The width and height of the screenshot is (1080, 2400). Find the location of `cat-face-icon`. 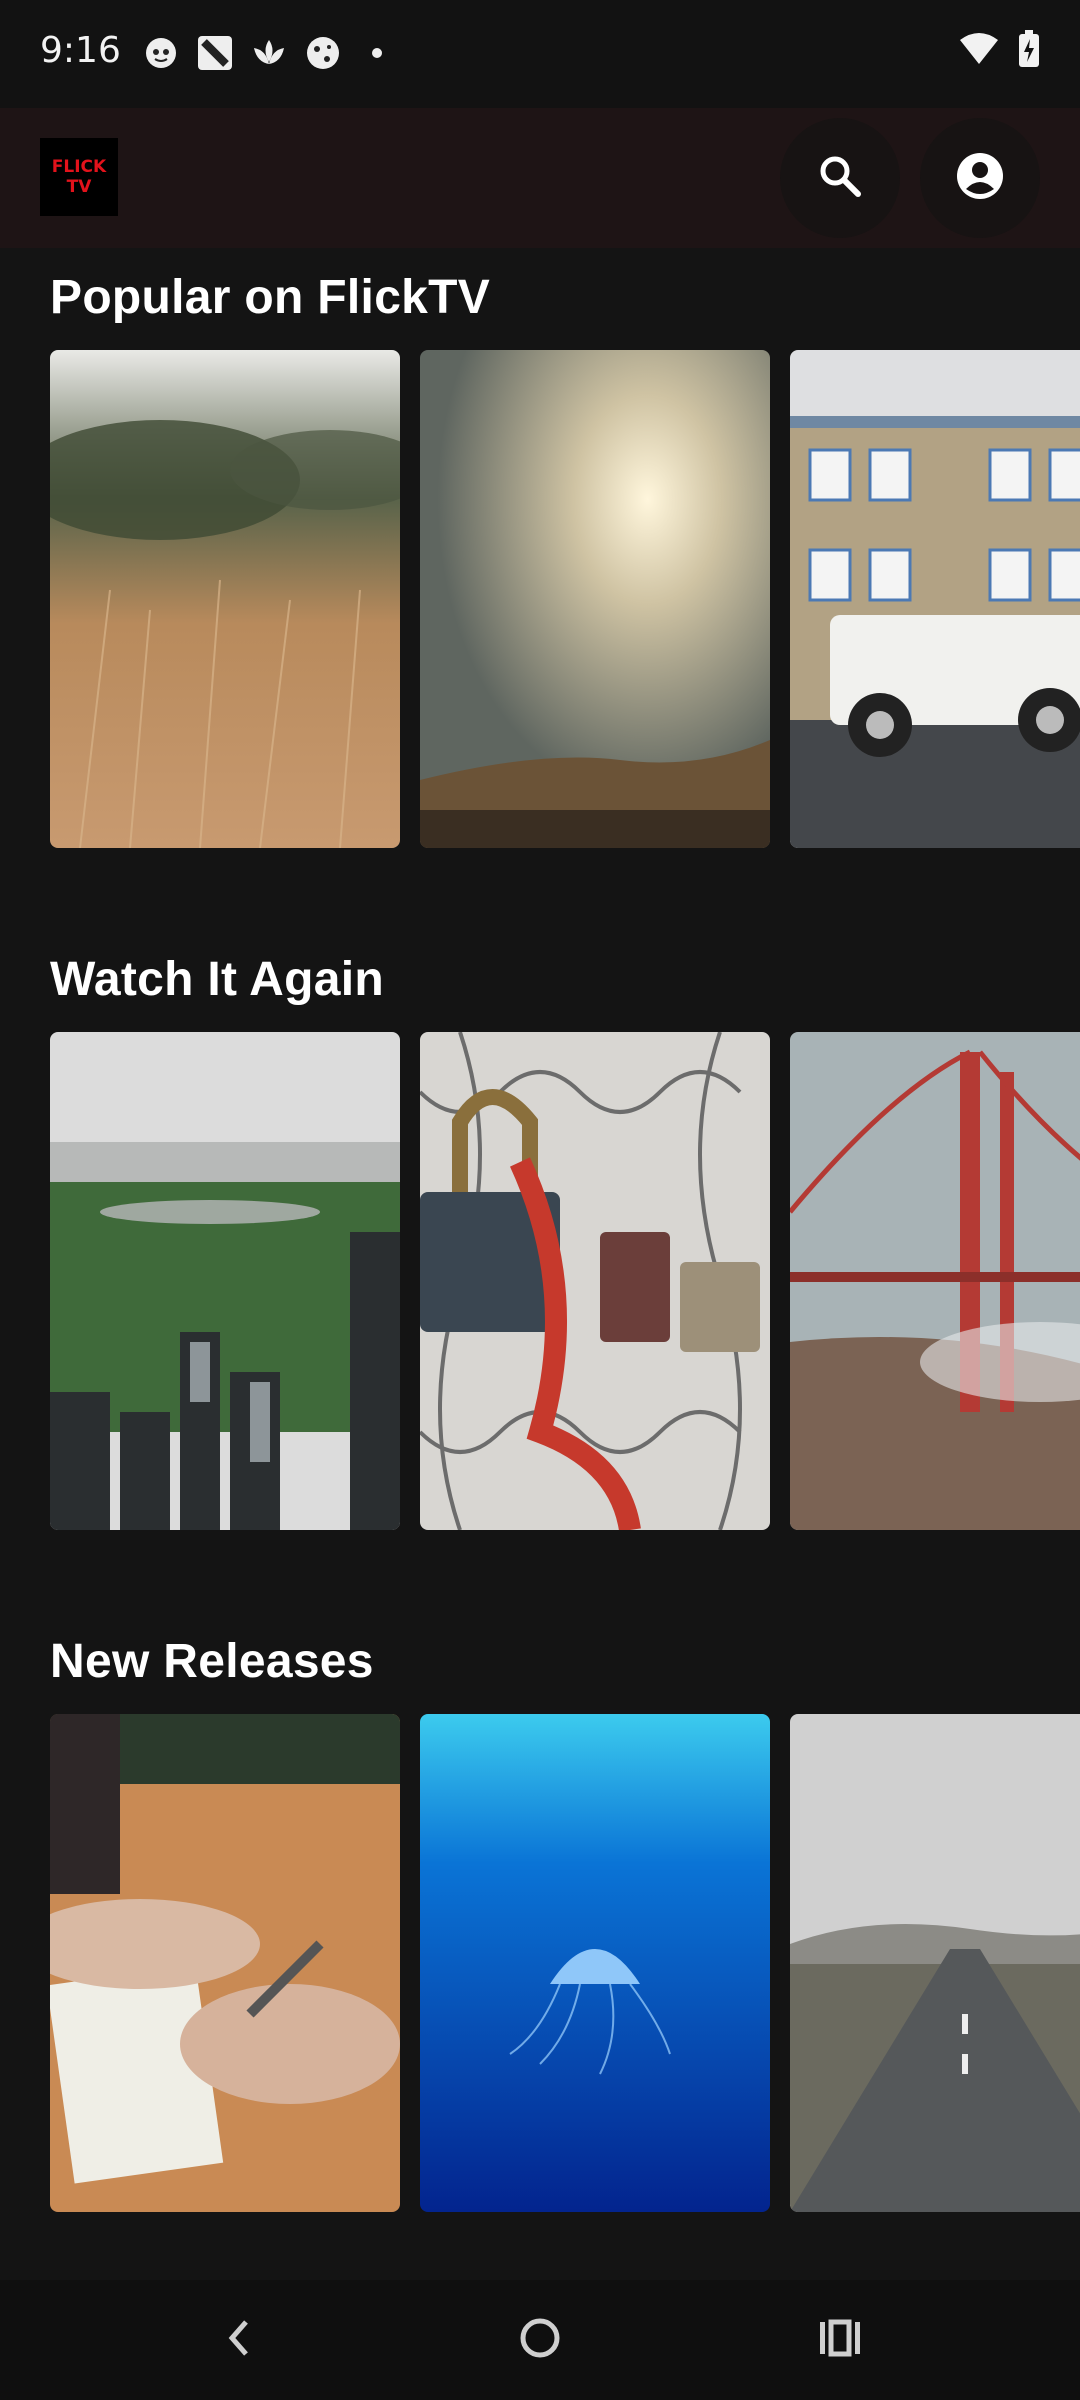

cat-face-icon is located at coordinates (161, 53).